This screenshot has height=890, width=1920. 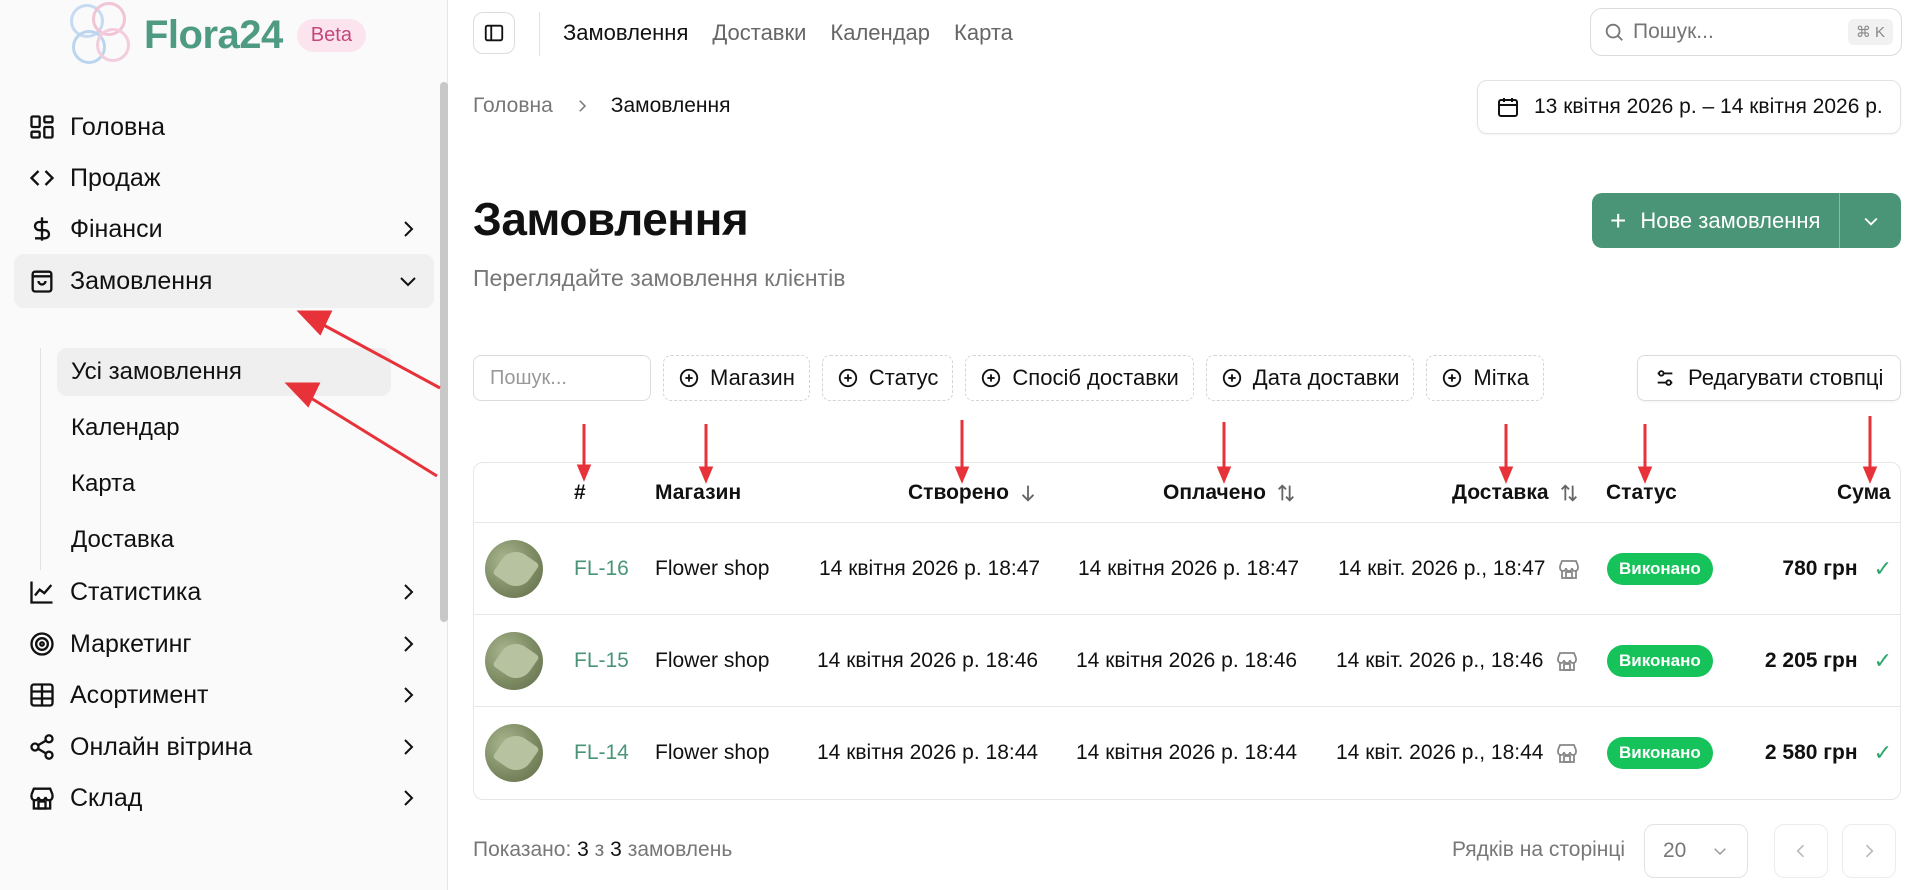 I want to click on column-header-label: Створено, so click(x=958, y=492).